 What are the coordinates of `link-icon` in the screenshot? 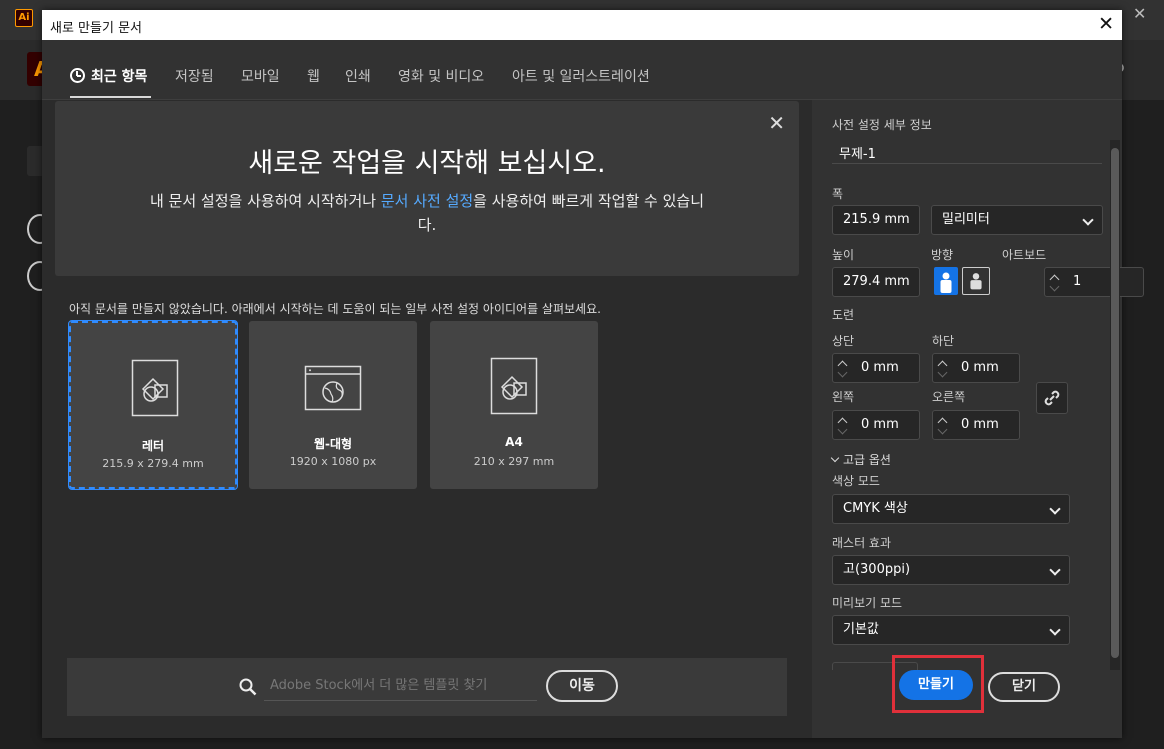 It's located at (1052, 398).